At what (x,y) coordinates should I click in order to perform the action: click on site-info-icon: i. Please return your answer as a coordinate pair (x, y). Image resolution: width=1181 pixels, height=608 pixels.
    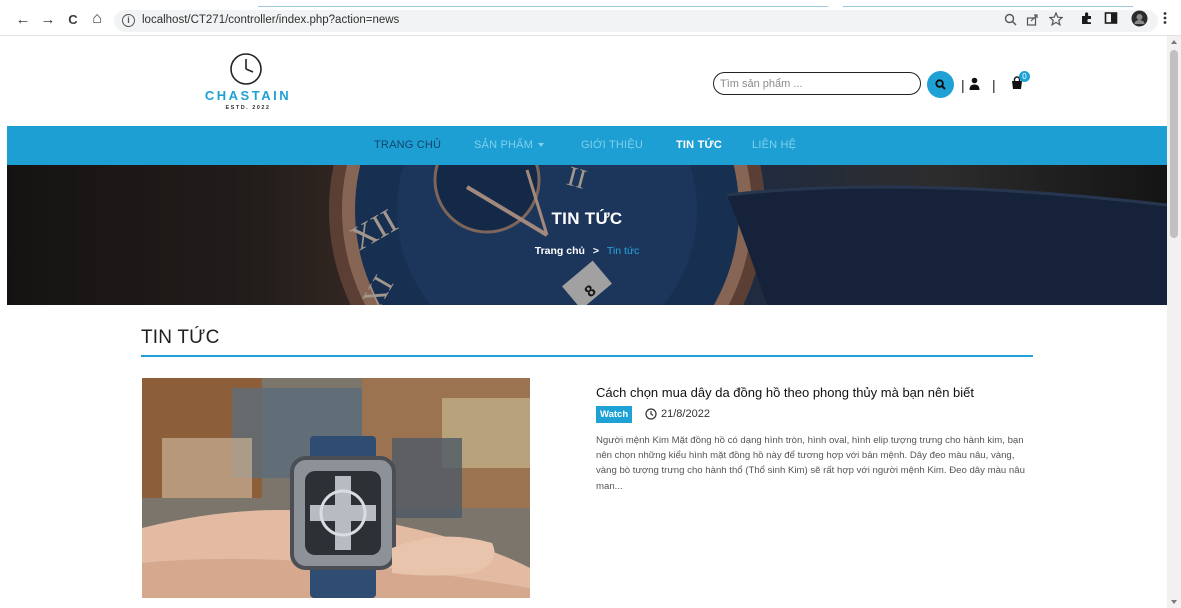
    Looking at the image, I should click on (128, 20).